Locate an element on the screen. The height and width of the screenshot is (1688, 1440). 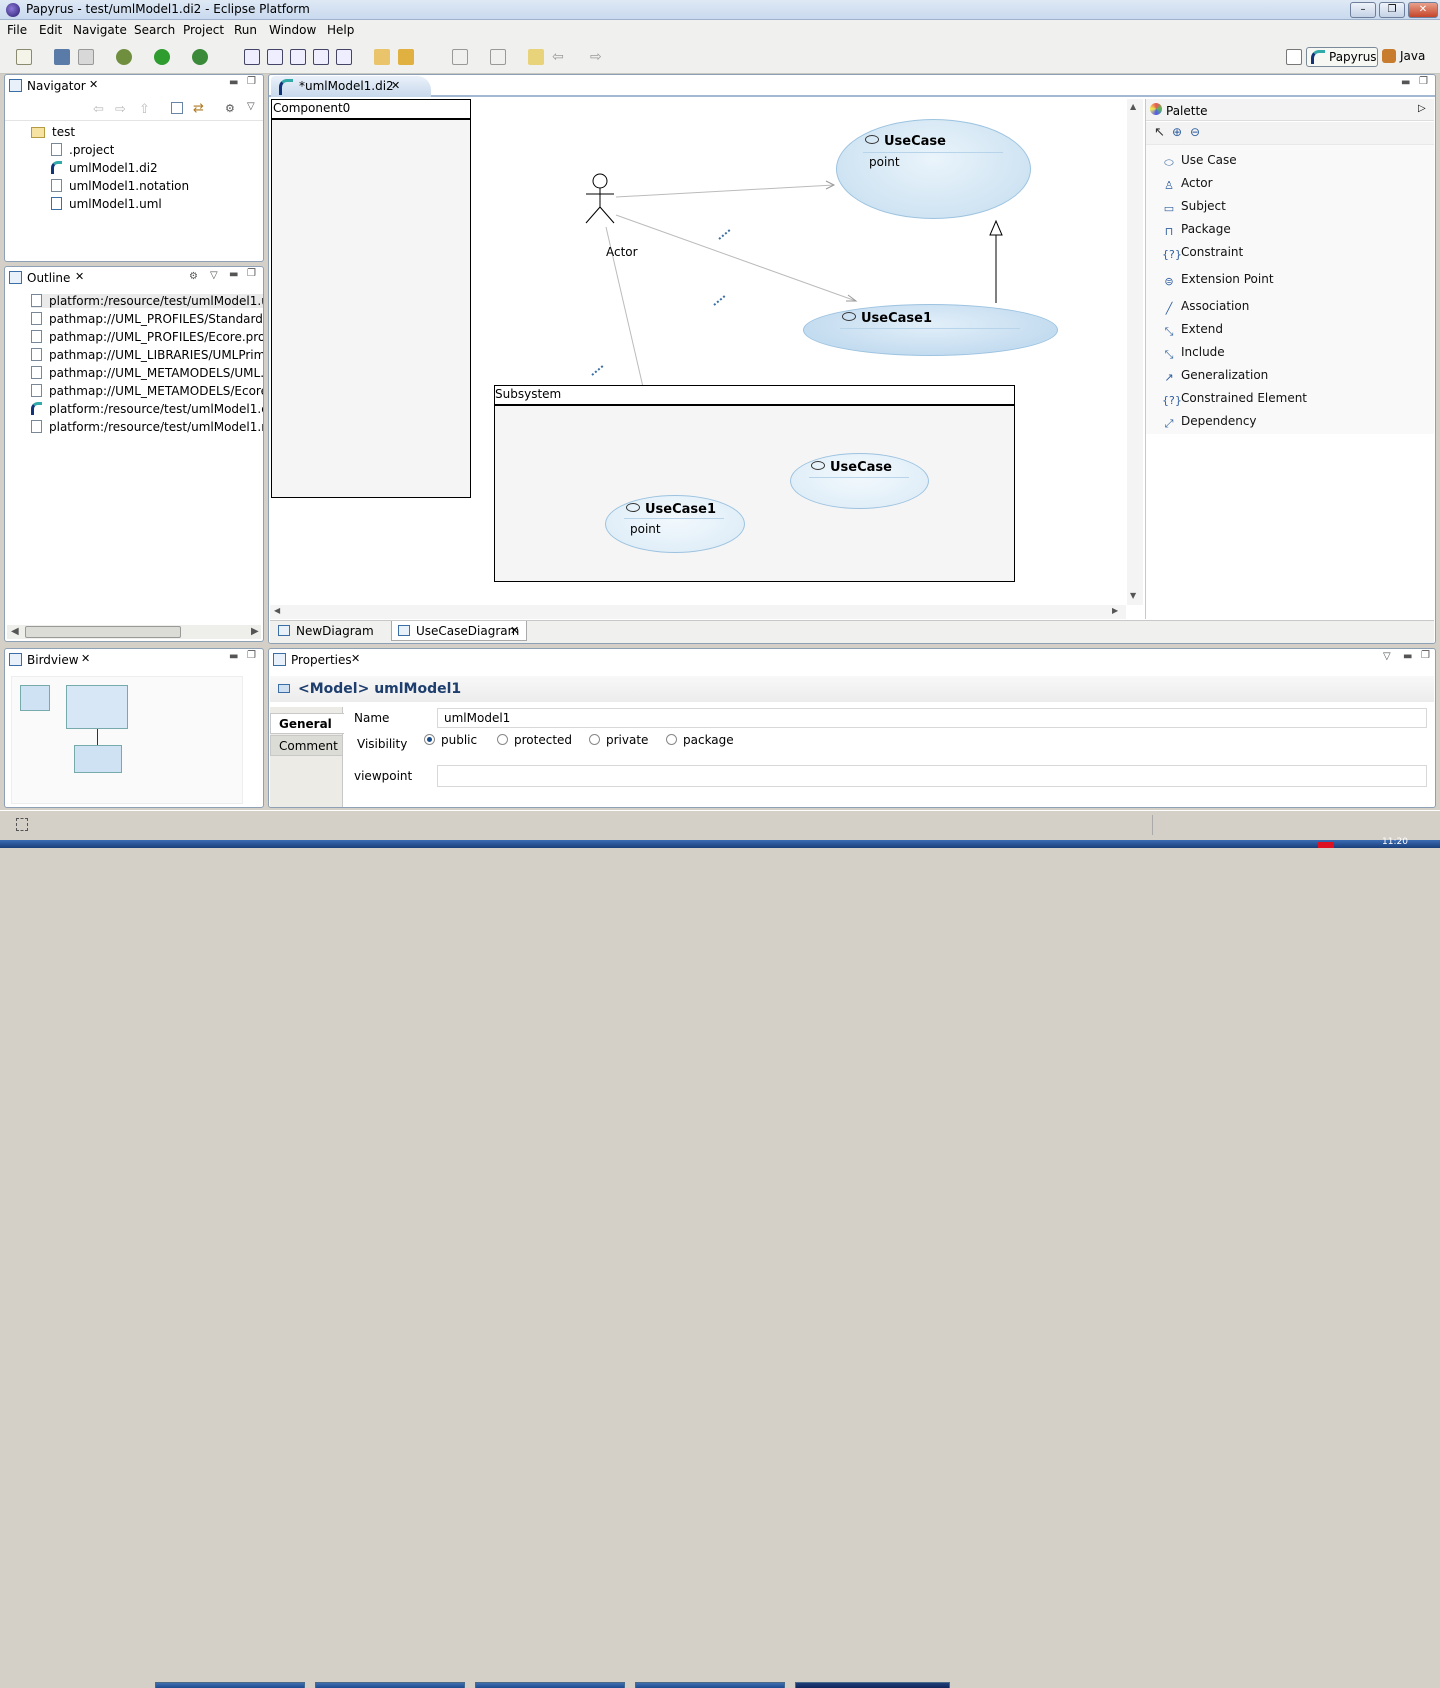
palette-collapse-icon: ▷ is located at coordinates (1422, 108).